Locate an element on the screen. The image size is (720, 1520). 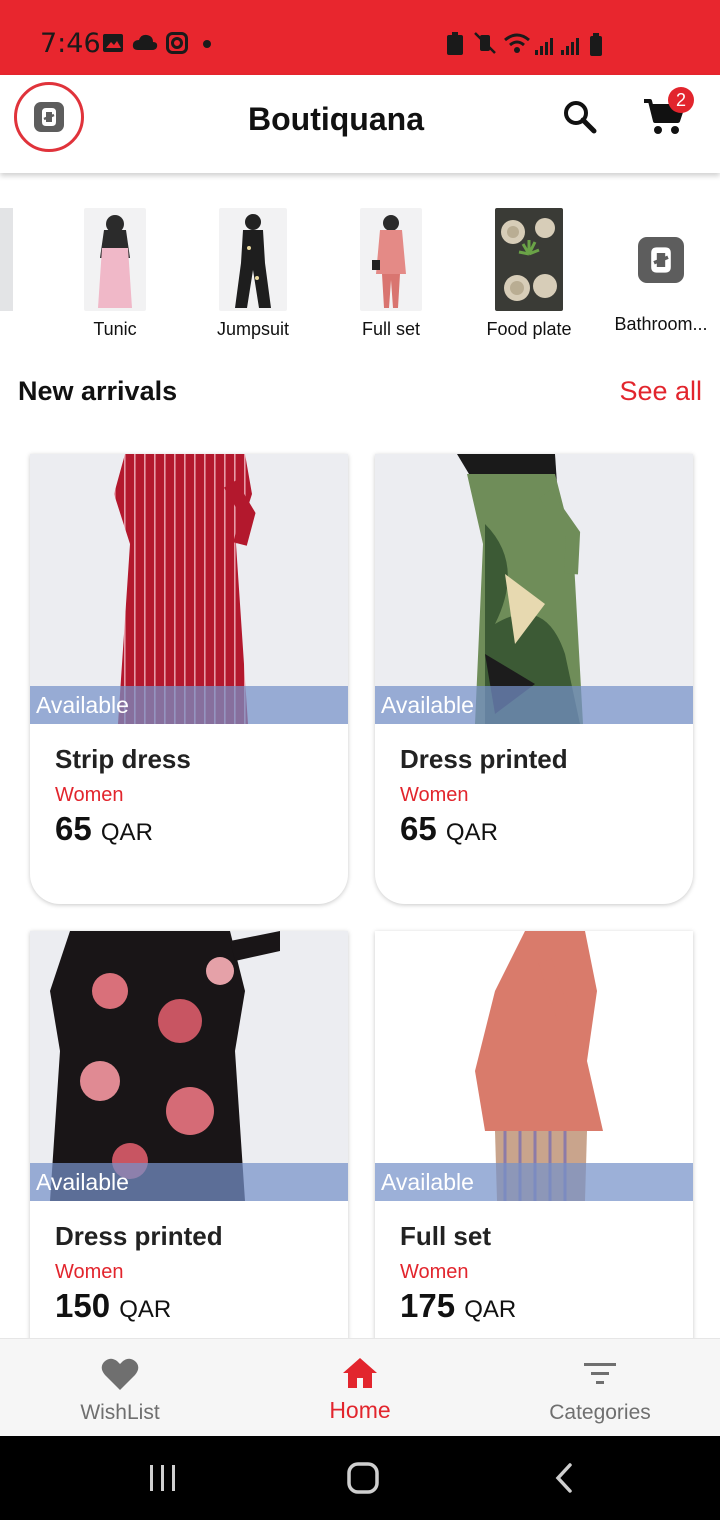
category-label: Food plate is located at coordinates (529, 329).